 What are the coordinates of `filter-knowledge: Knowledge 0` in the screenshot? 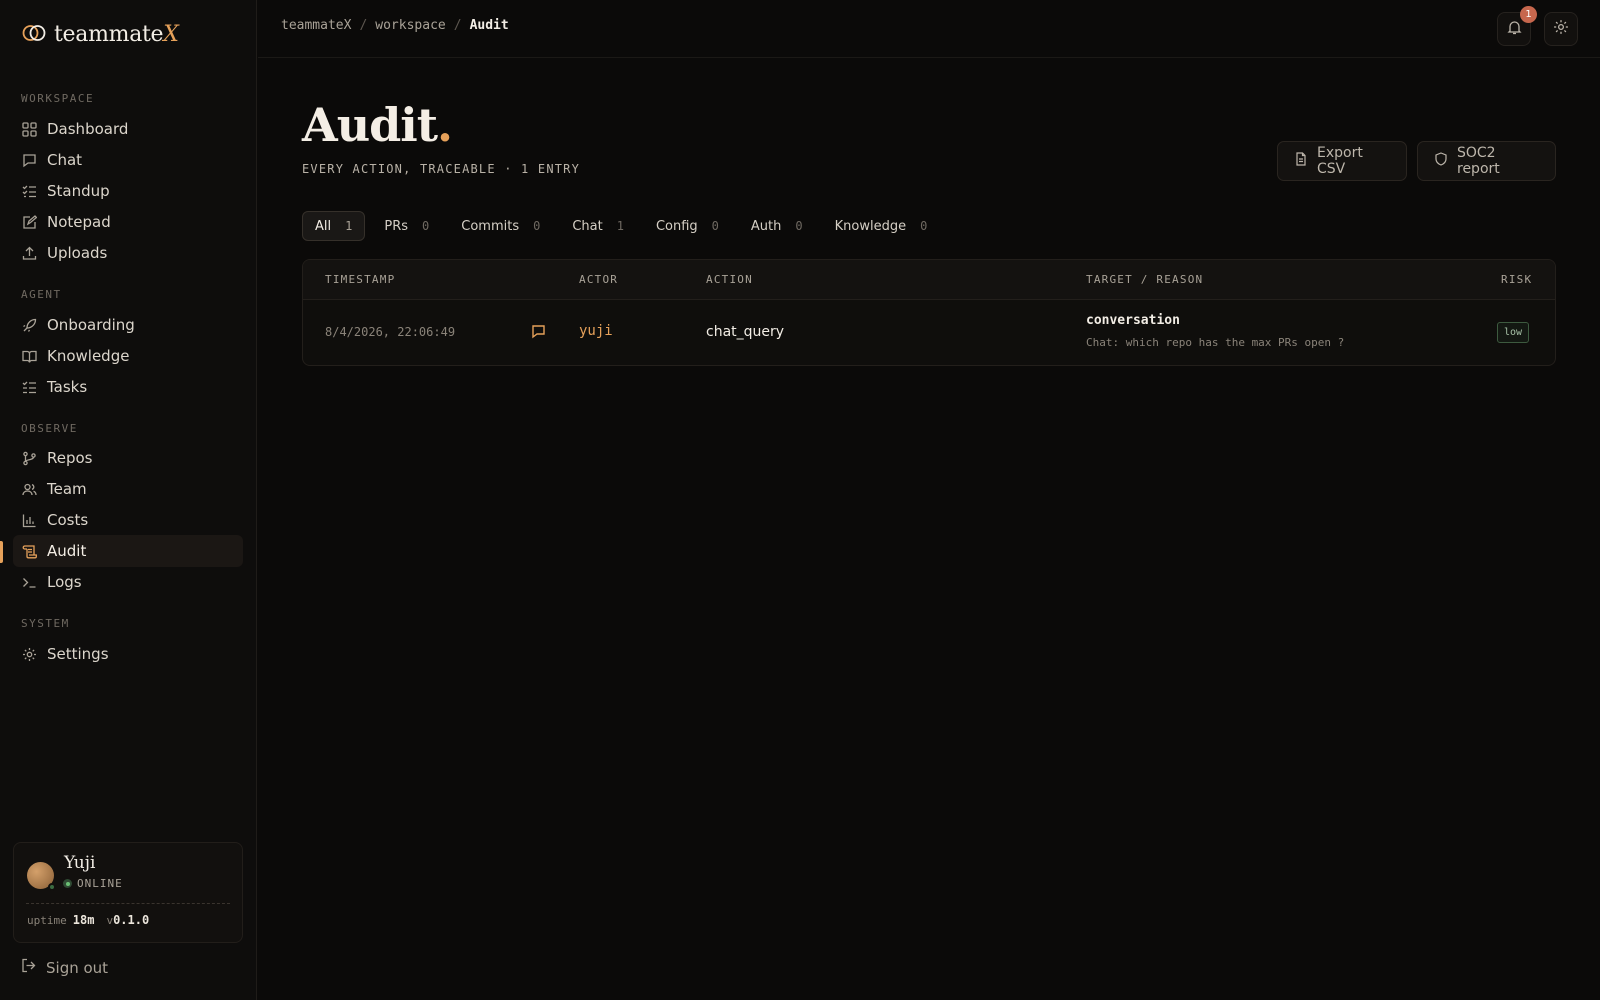 It's located at (881, 226).